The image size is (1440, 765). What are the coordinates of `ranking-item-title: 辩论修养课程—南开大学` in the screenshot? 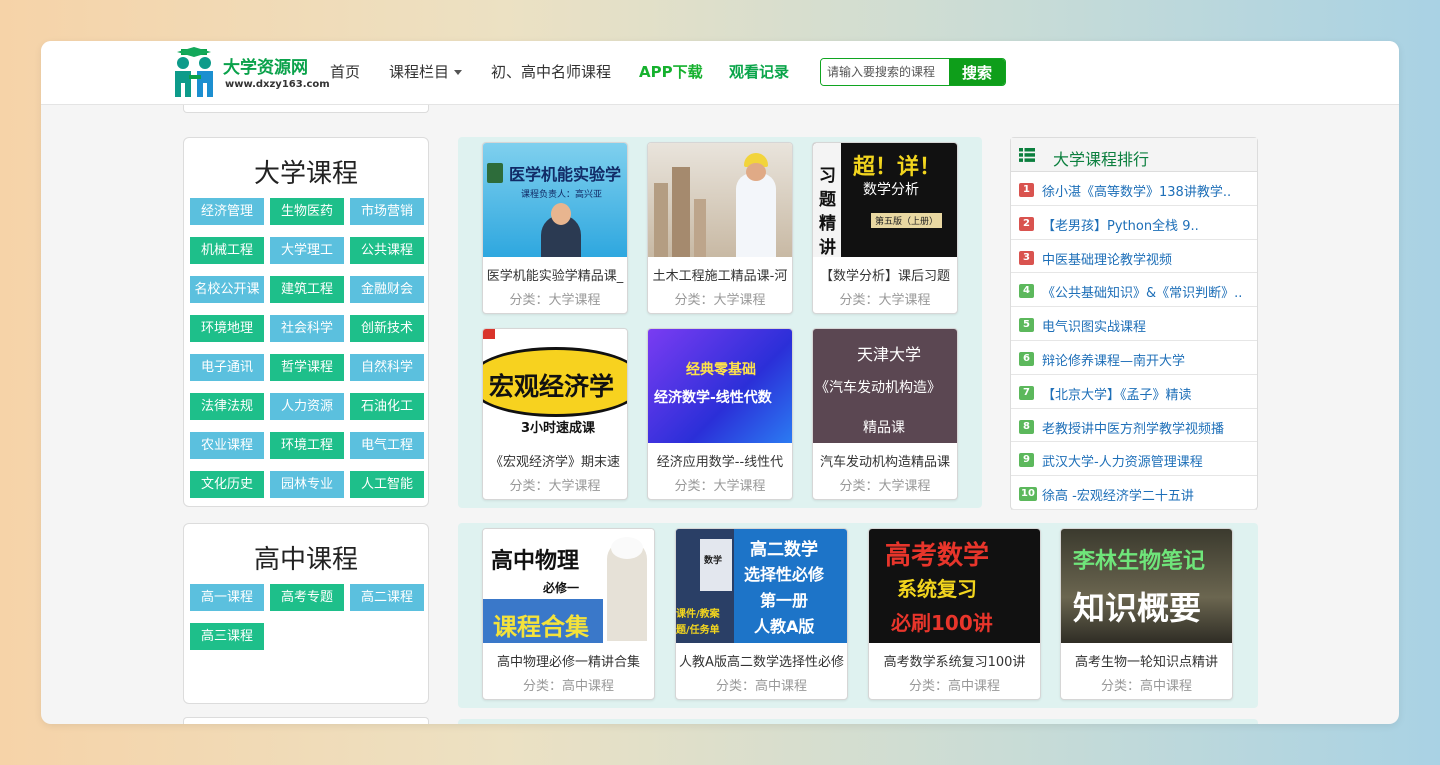 It's located at (1114, 361).